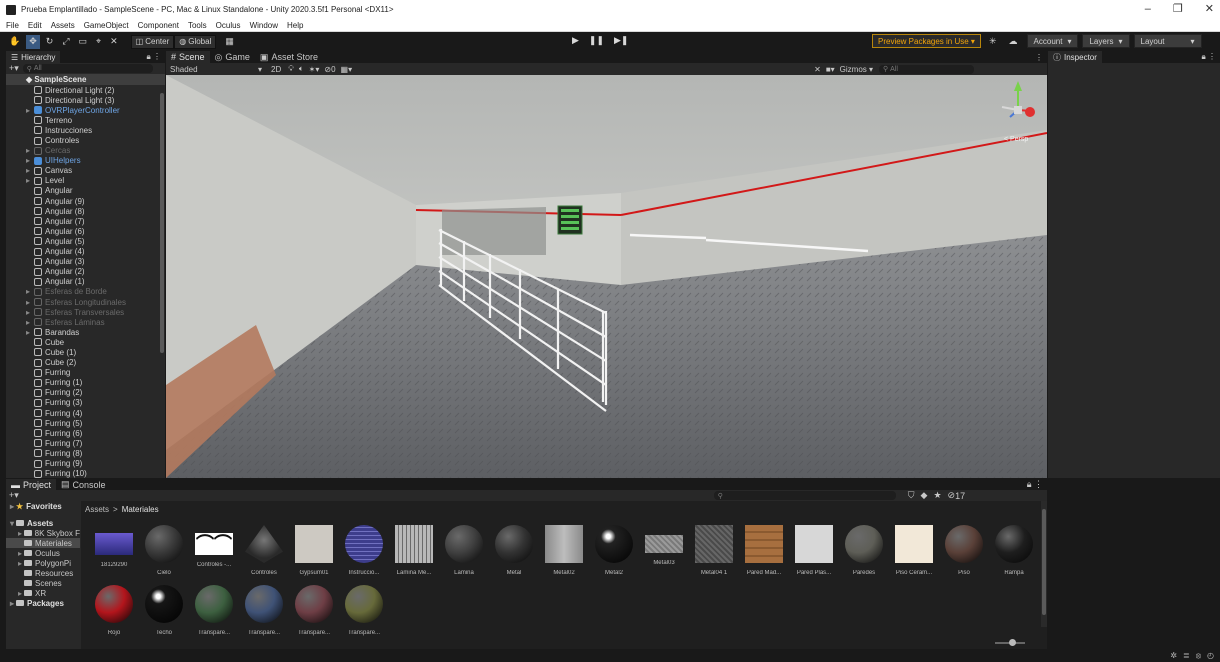 The height and width of the screenshot is (662, 1220). I want to click on minimize-button: –, so click(1148, 9).